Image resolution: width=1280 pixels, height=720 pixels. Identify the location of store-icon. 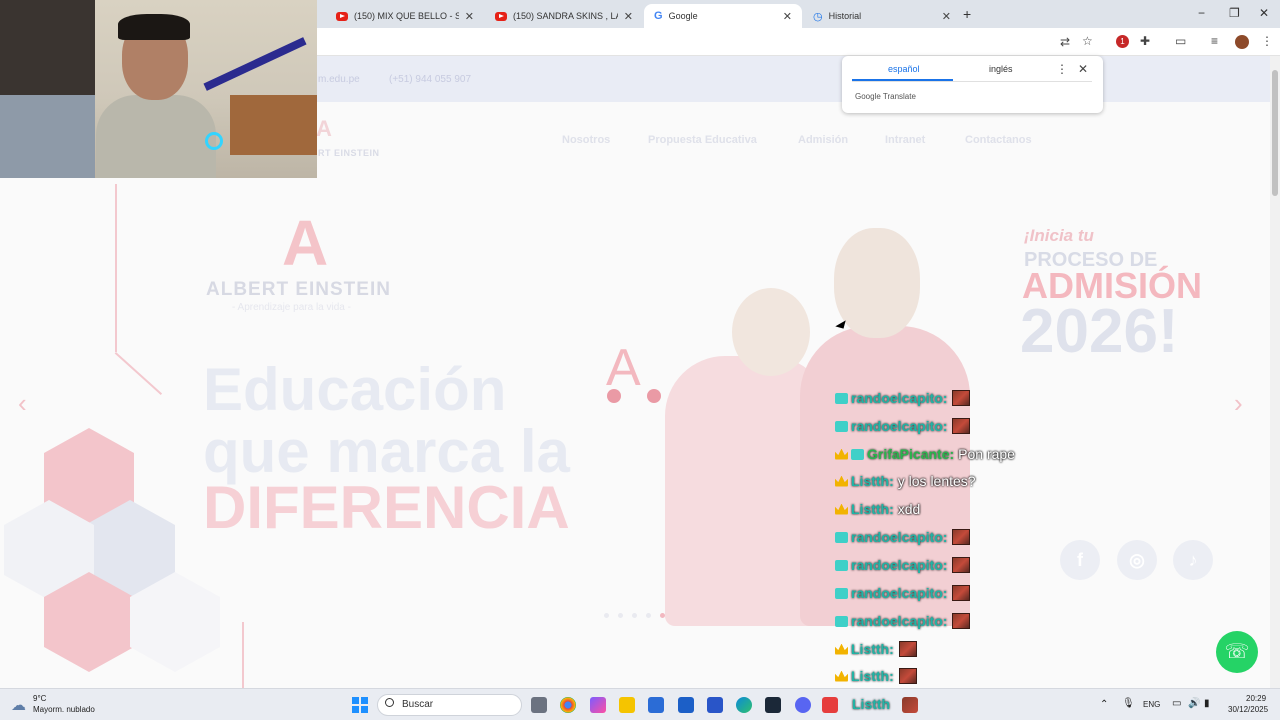
(656, 705).